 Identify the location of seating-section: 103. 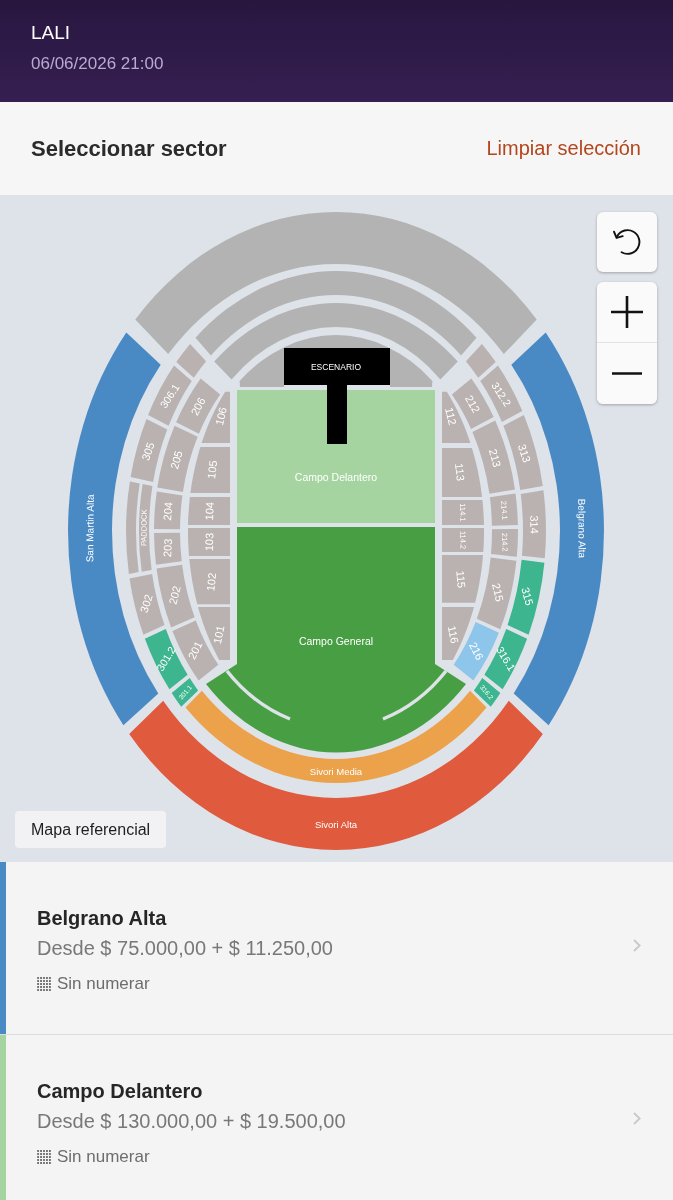
(209, 542).